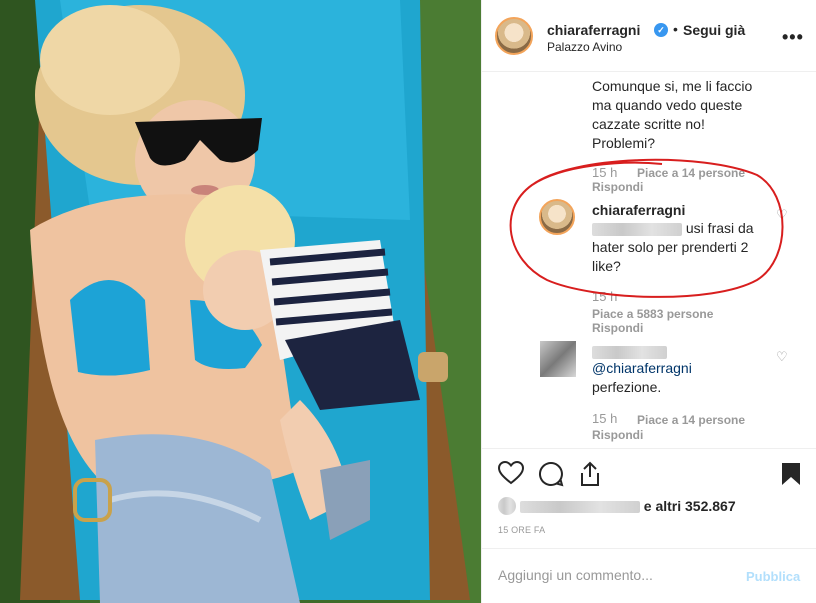  Describe the element at coordinates (593, 30) in the screenshot. I see `username-link: chiaraferragni` at that location.